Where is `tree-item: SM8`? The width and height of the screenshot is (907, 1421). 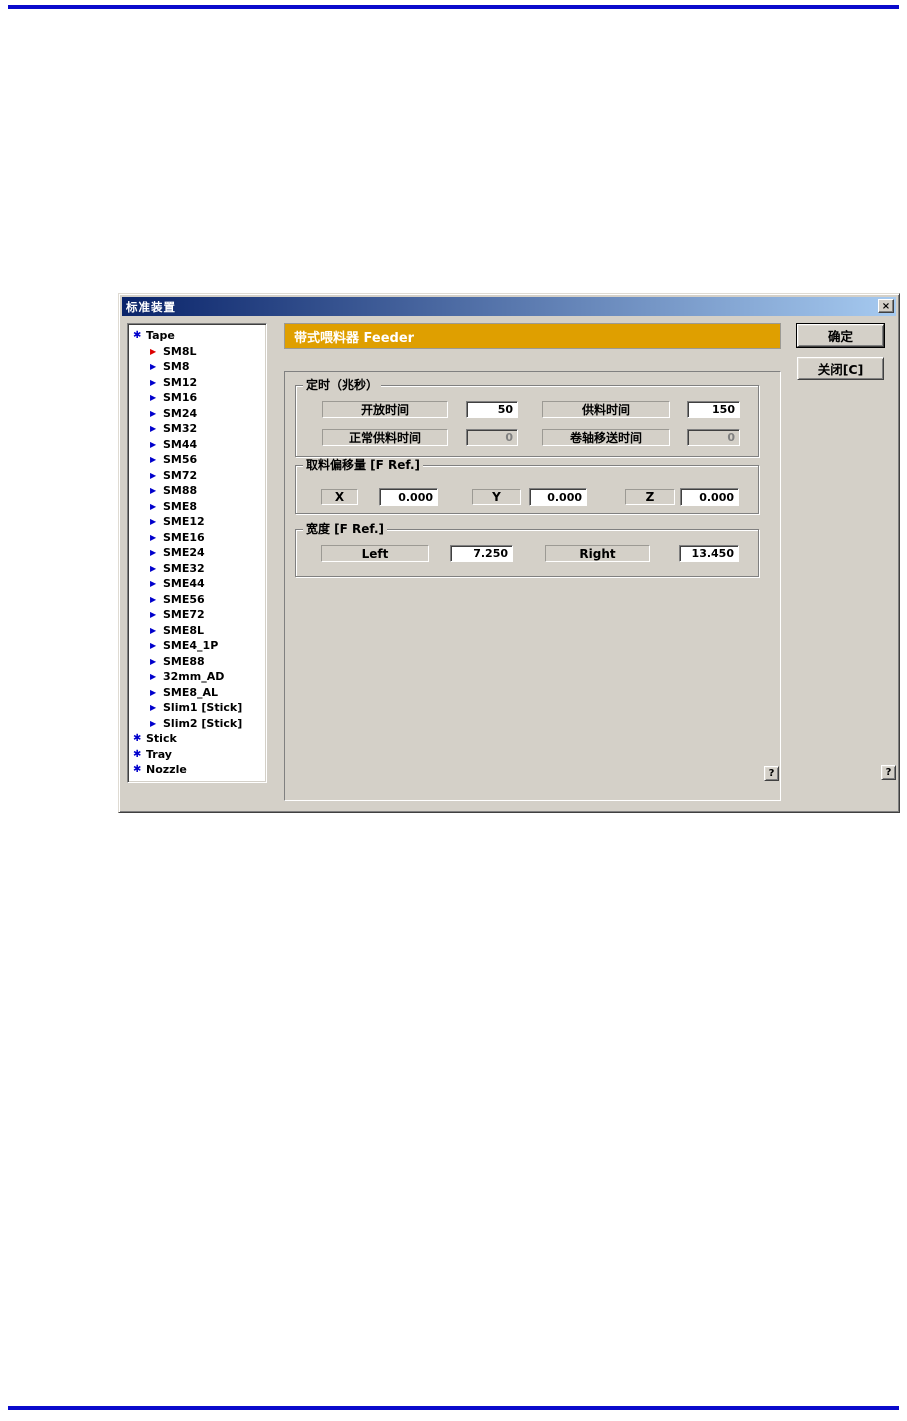
tree-item: SM8 is located at coordinates (197, 367).